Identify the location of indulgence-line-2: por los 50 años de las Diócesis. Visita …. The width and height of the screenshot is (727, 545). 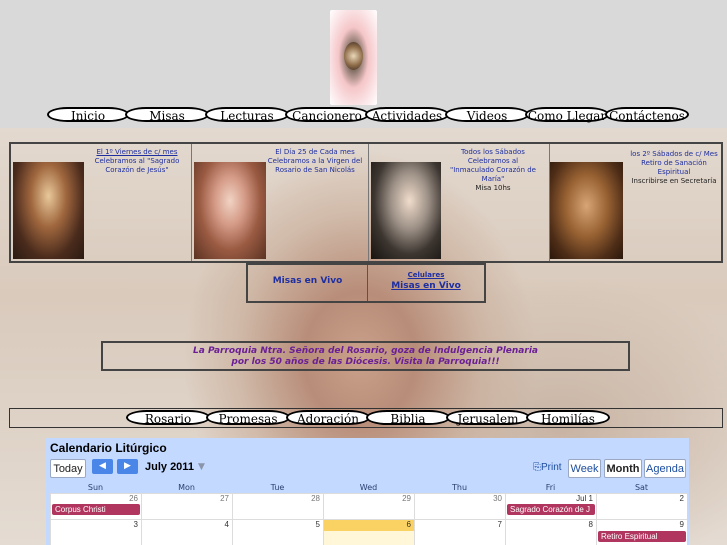
(365, 362).